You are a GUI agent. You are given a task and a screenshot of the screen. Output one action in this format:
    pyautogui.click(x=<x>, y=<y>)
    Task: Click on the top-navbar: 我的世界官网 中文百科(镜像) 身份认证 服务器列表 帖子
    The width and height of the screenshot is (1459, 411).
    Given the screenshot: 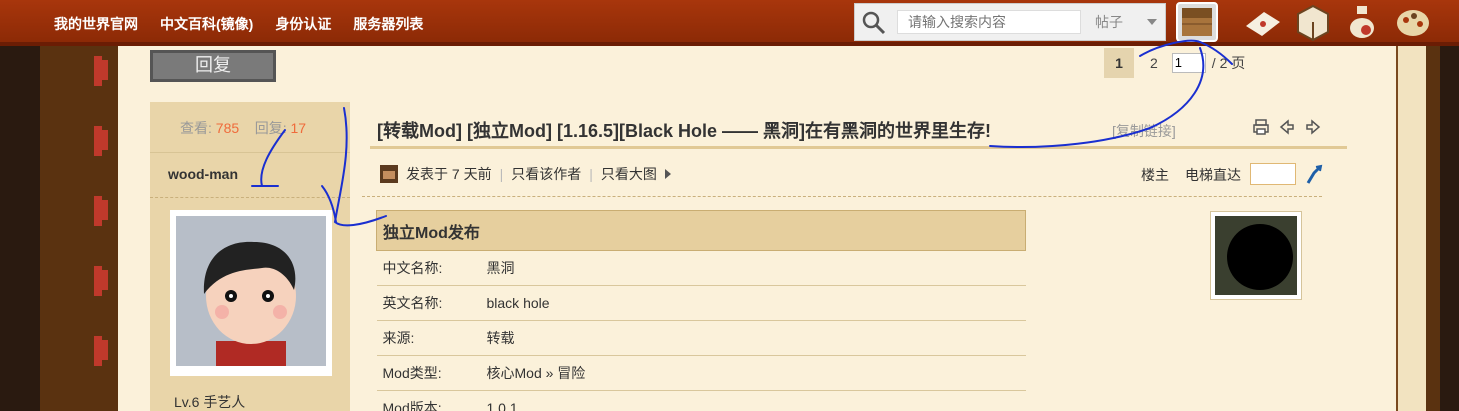 What is the action you would take?
    pyautogui.click(x=729, y=23)
    